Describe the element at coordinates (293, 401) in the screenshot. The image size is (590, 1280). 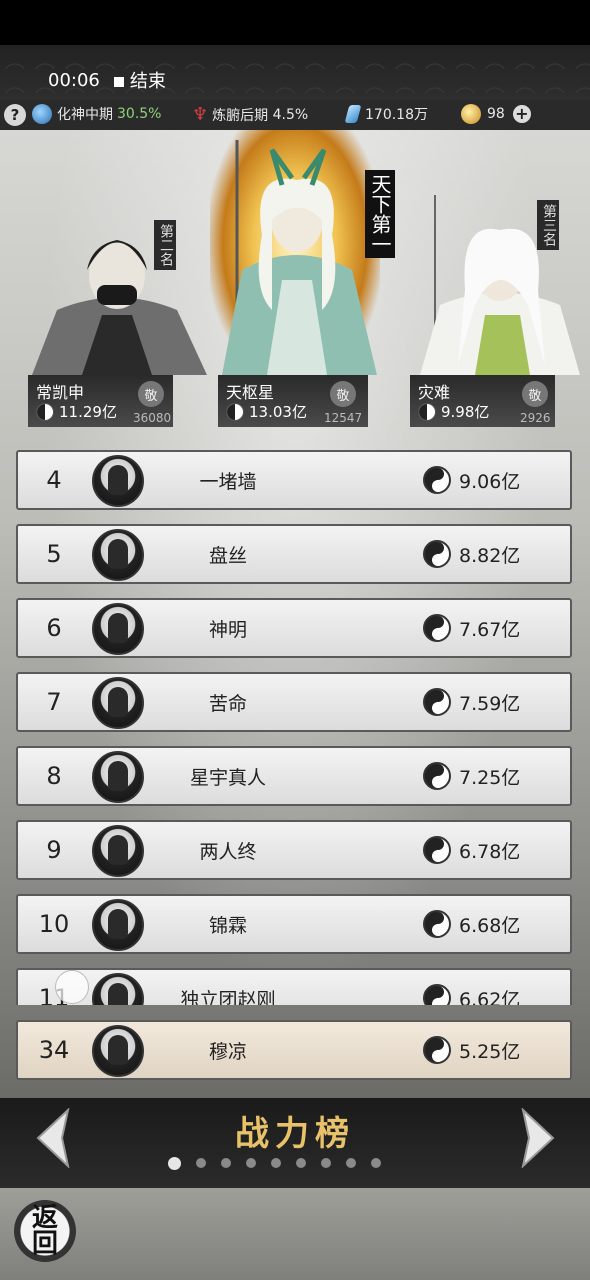
I see `first-place-nameplate: 天枢星 13.03亿 敬 12547` at that location.